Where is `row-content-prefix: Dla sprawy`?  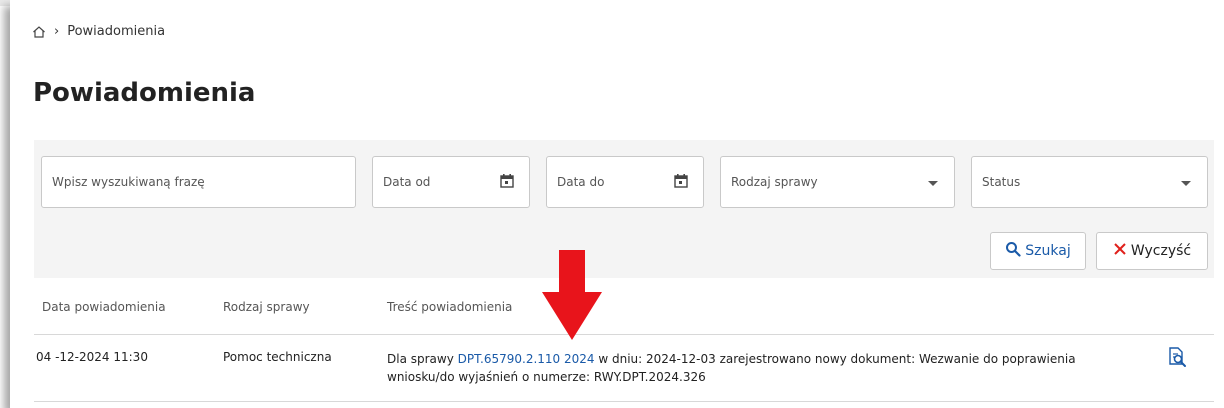 row-content-prefix: Dla sprawy is located at coordinates (422, 359).